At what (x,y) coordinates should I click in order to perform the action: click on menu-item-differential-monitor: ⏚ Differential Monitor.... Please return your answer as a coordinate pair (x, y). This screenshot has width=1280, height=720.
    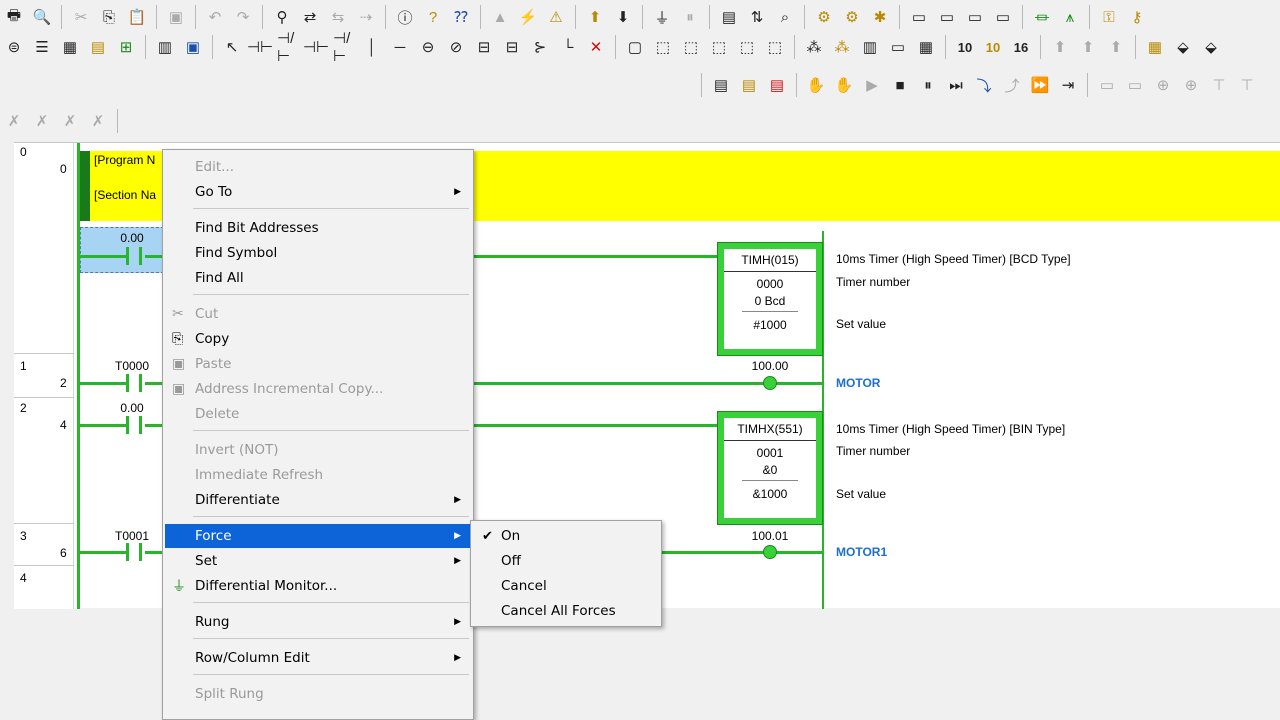
    Looking at the image, I should click on (318, 586).